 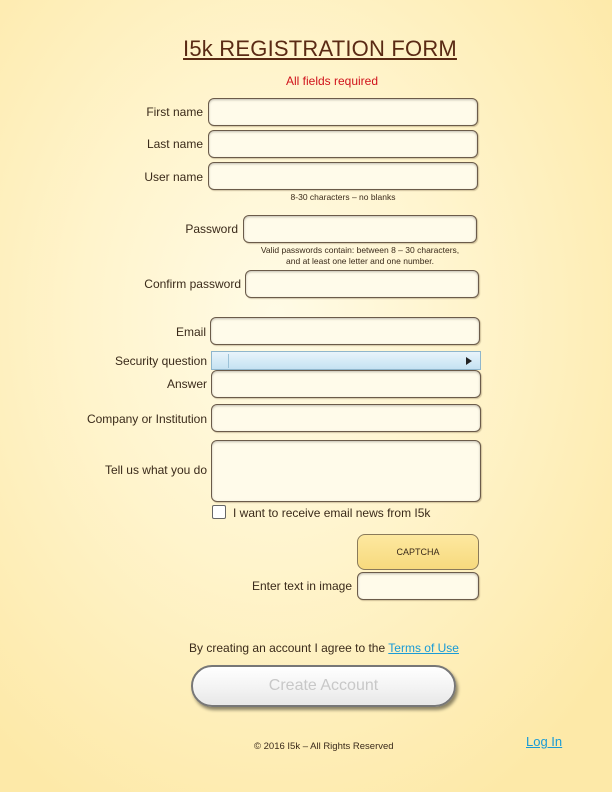 What do you see at coordinates (346, 471) in the screenshot?
I see `tell-us-textarea` at bounding box center [346, 471].